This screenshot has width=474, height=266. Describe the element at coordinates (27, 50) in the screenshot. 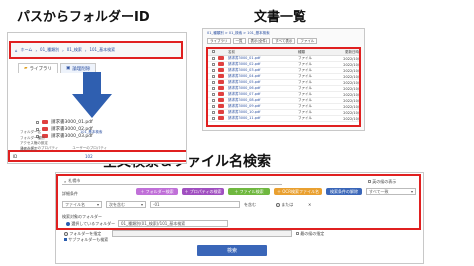

I see `breadcrumb-item: ホーム` at that location.